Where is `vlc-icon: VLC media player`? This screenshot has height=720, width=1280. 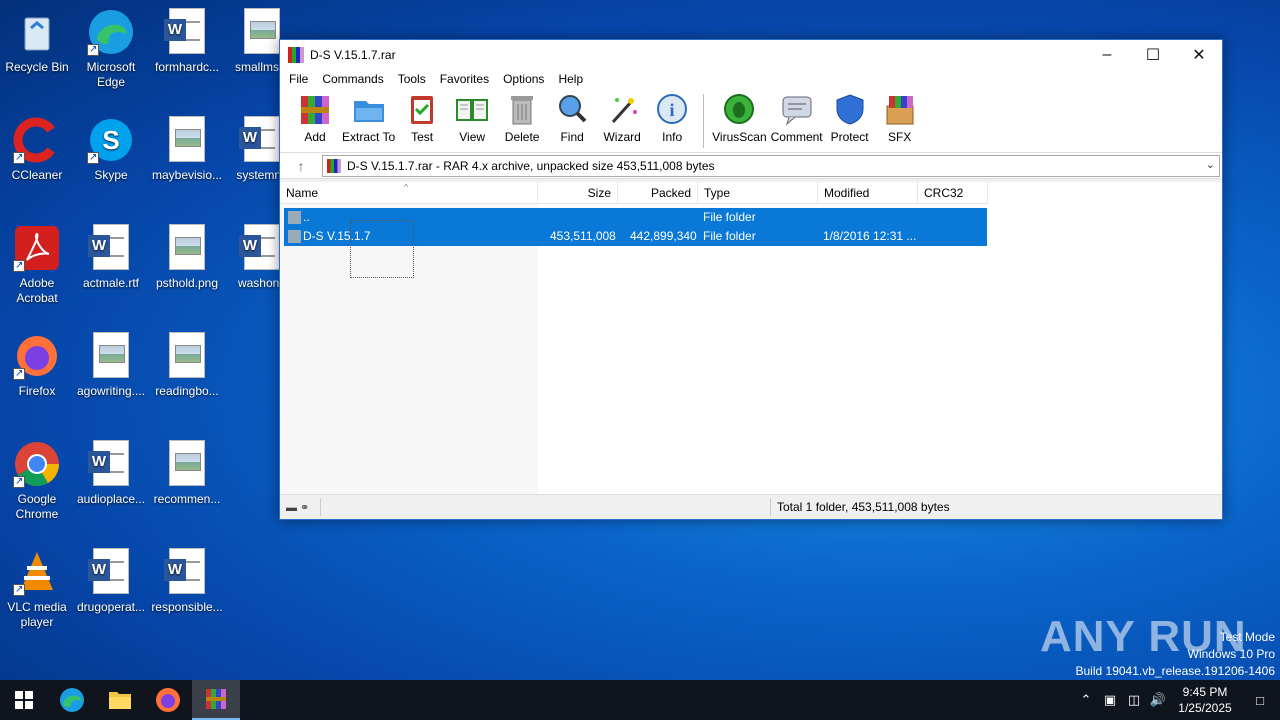
vlc-icon: VLC media player is located at coordinates (37, 589).